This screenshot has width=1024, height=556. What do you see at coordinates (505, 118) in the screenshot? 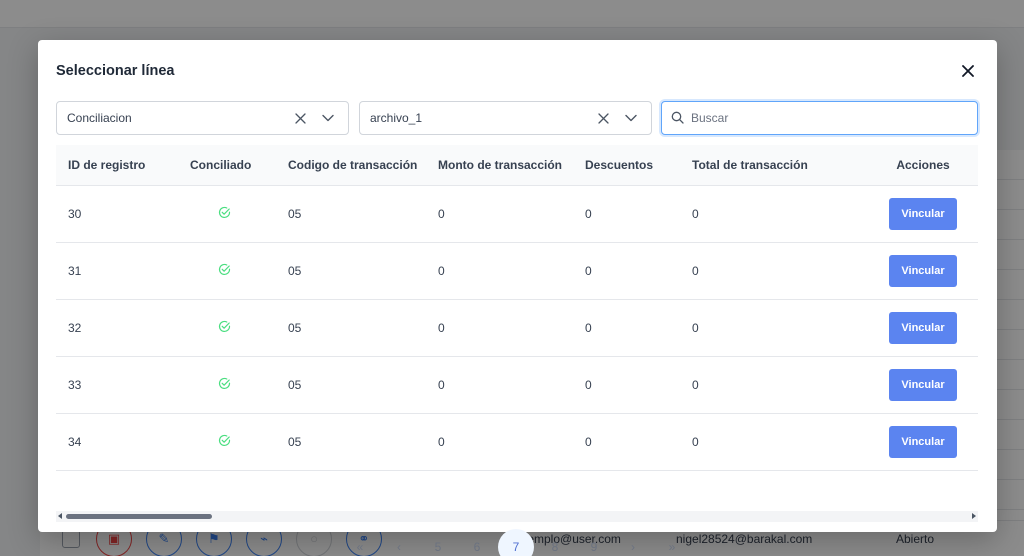
I see `file-select: archivo_1` at bounding box center [505, 118].